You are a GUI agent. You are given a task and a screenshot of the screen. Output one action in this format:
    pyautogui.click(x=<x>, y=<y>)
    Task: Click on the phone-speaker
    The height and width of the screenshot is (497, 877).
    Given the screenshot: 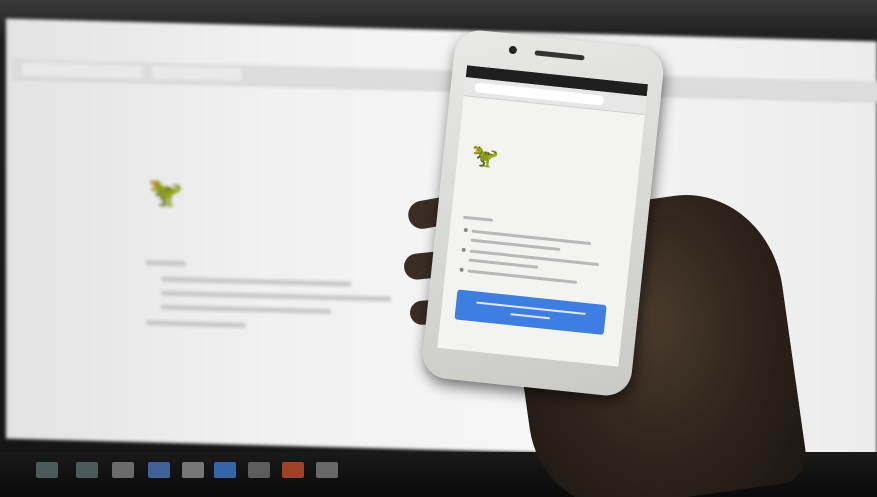 What is the action you would take?
    pyautogui.click(x=559, y=55)
    